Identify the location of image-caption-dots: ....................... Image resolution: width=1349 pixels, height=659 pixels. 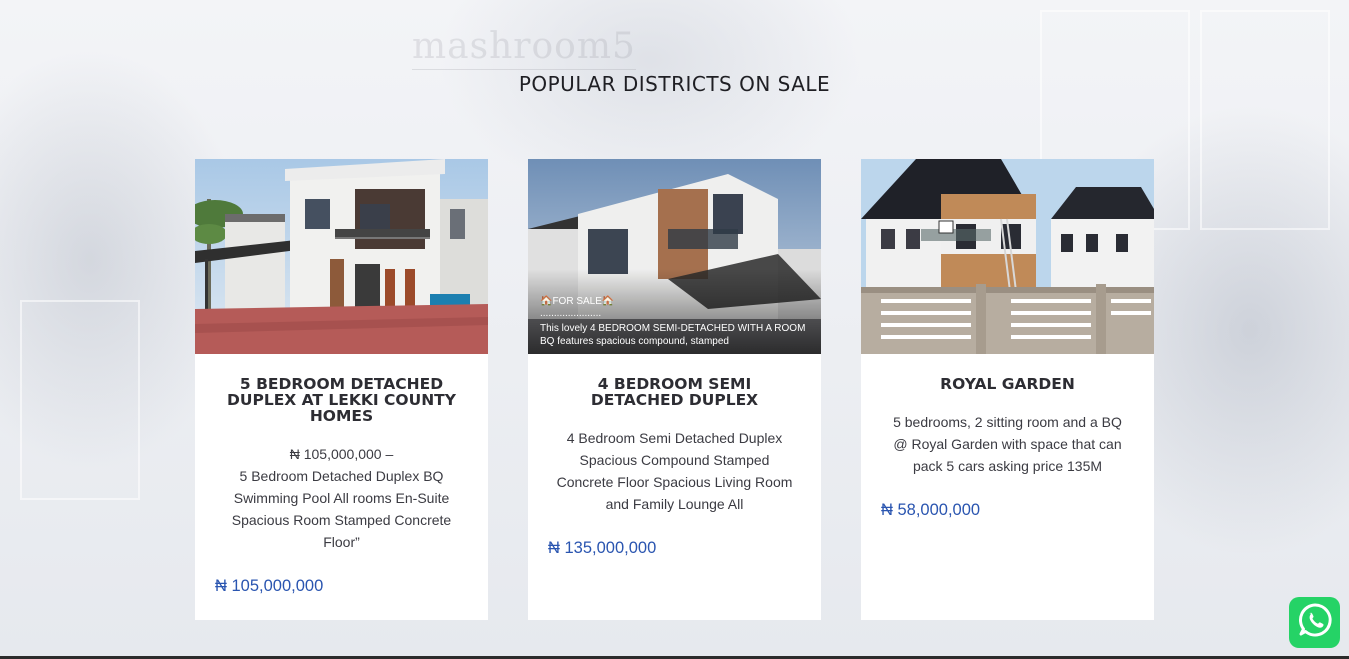
(570, 313).